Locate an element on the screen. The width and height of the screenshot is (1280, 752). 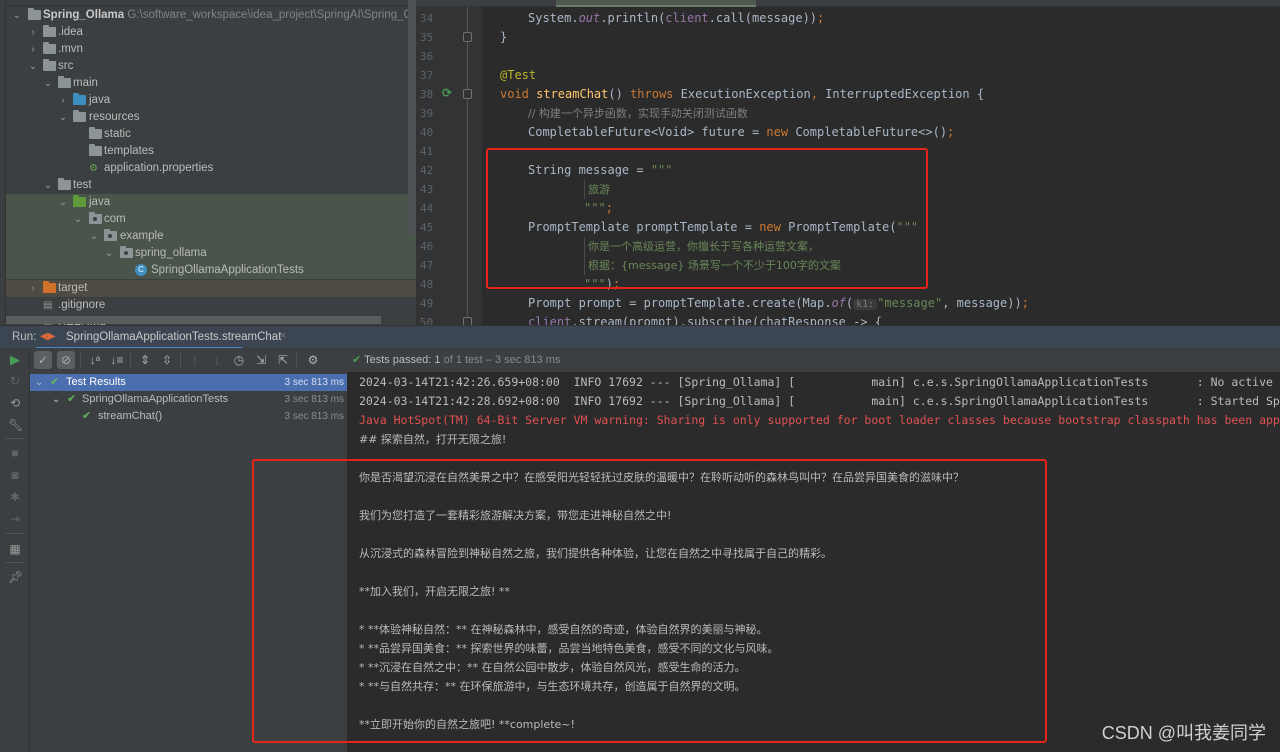
tree-item-target: › target is located at coordinates (211, 288).